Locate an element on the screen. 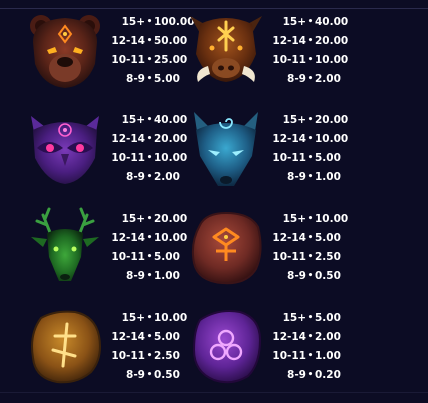 Image resolution: width=428 pixels, height=403 pixels. pay-row: 10-11 • 10.00 is located at coordinates (320, 59).